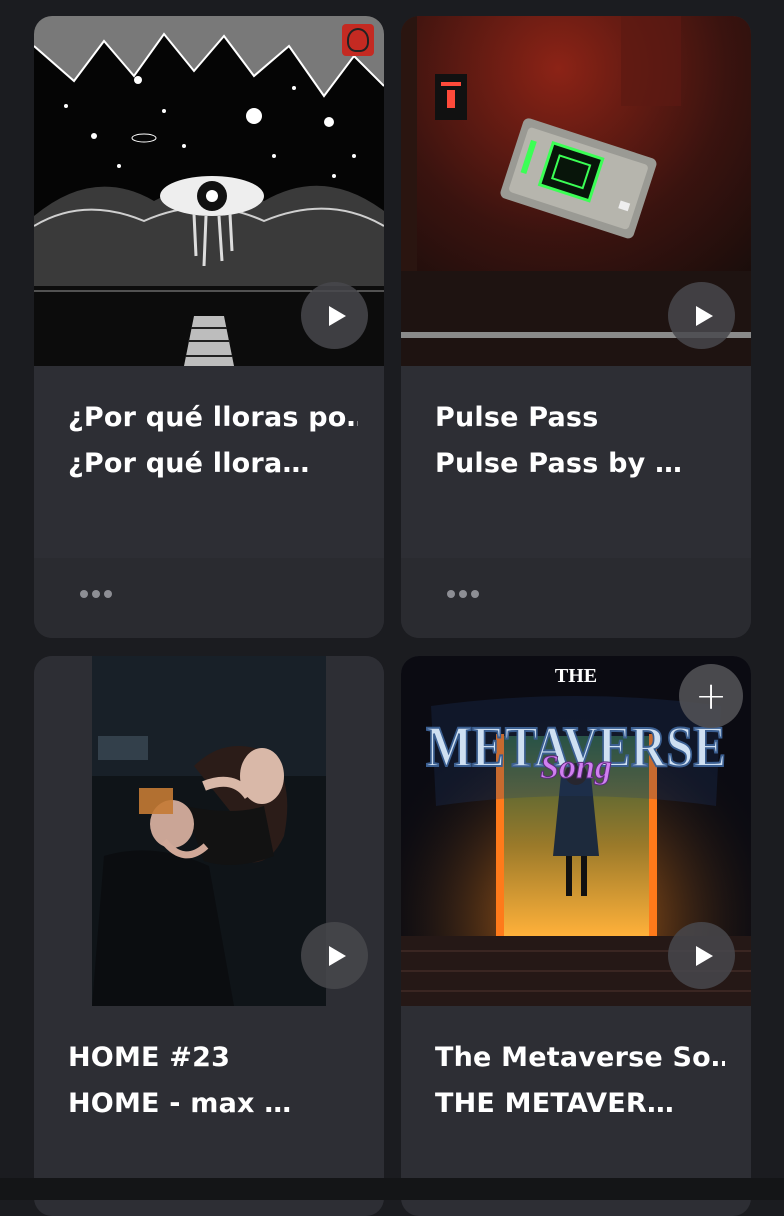 This screenshot has height=1216, width=784. Describe the element at coordinates (576, 767) in the screenshot. I see `cover-text-song: Song` at that location.